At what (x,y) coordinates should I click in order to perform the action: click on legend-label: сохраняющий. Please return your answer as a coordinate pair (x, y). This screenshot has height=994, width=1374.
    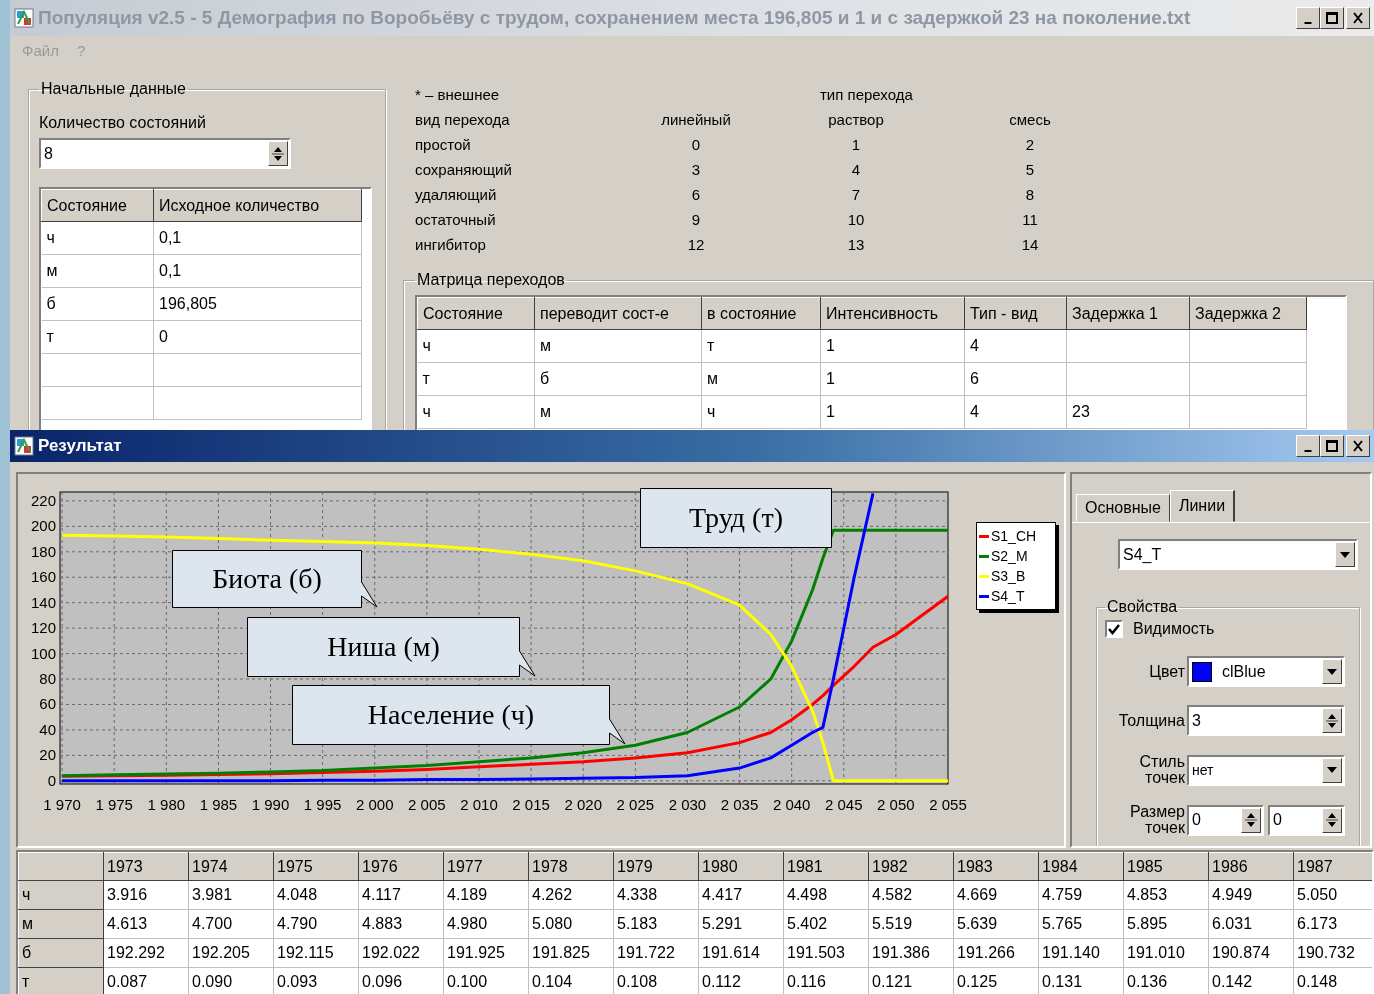
    Looking at the image, I should click on (464, 169).